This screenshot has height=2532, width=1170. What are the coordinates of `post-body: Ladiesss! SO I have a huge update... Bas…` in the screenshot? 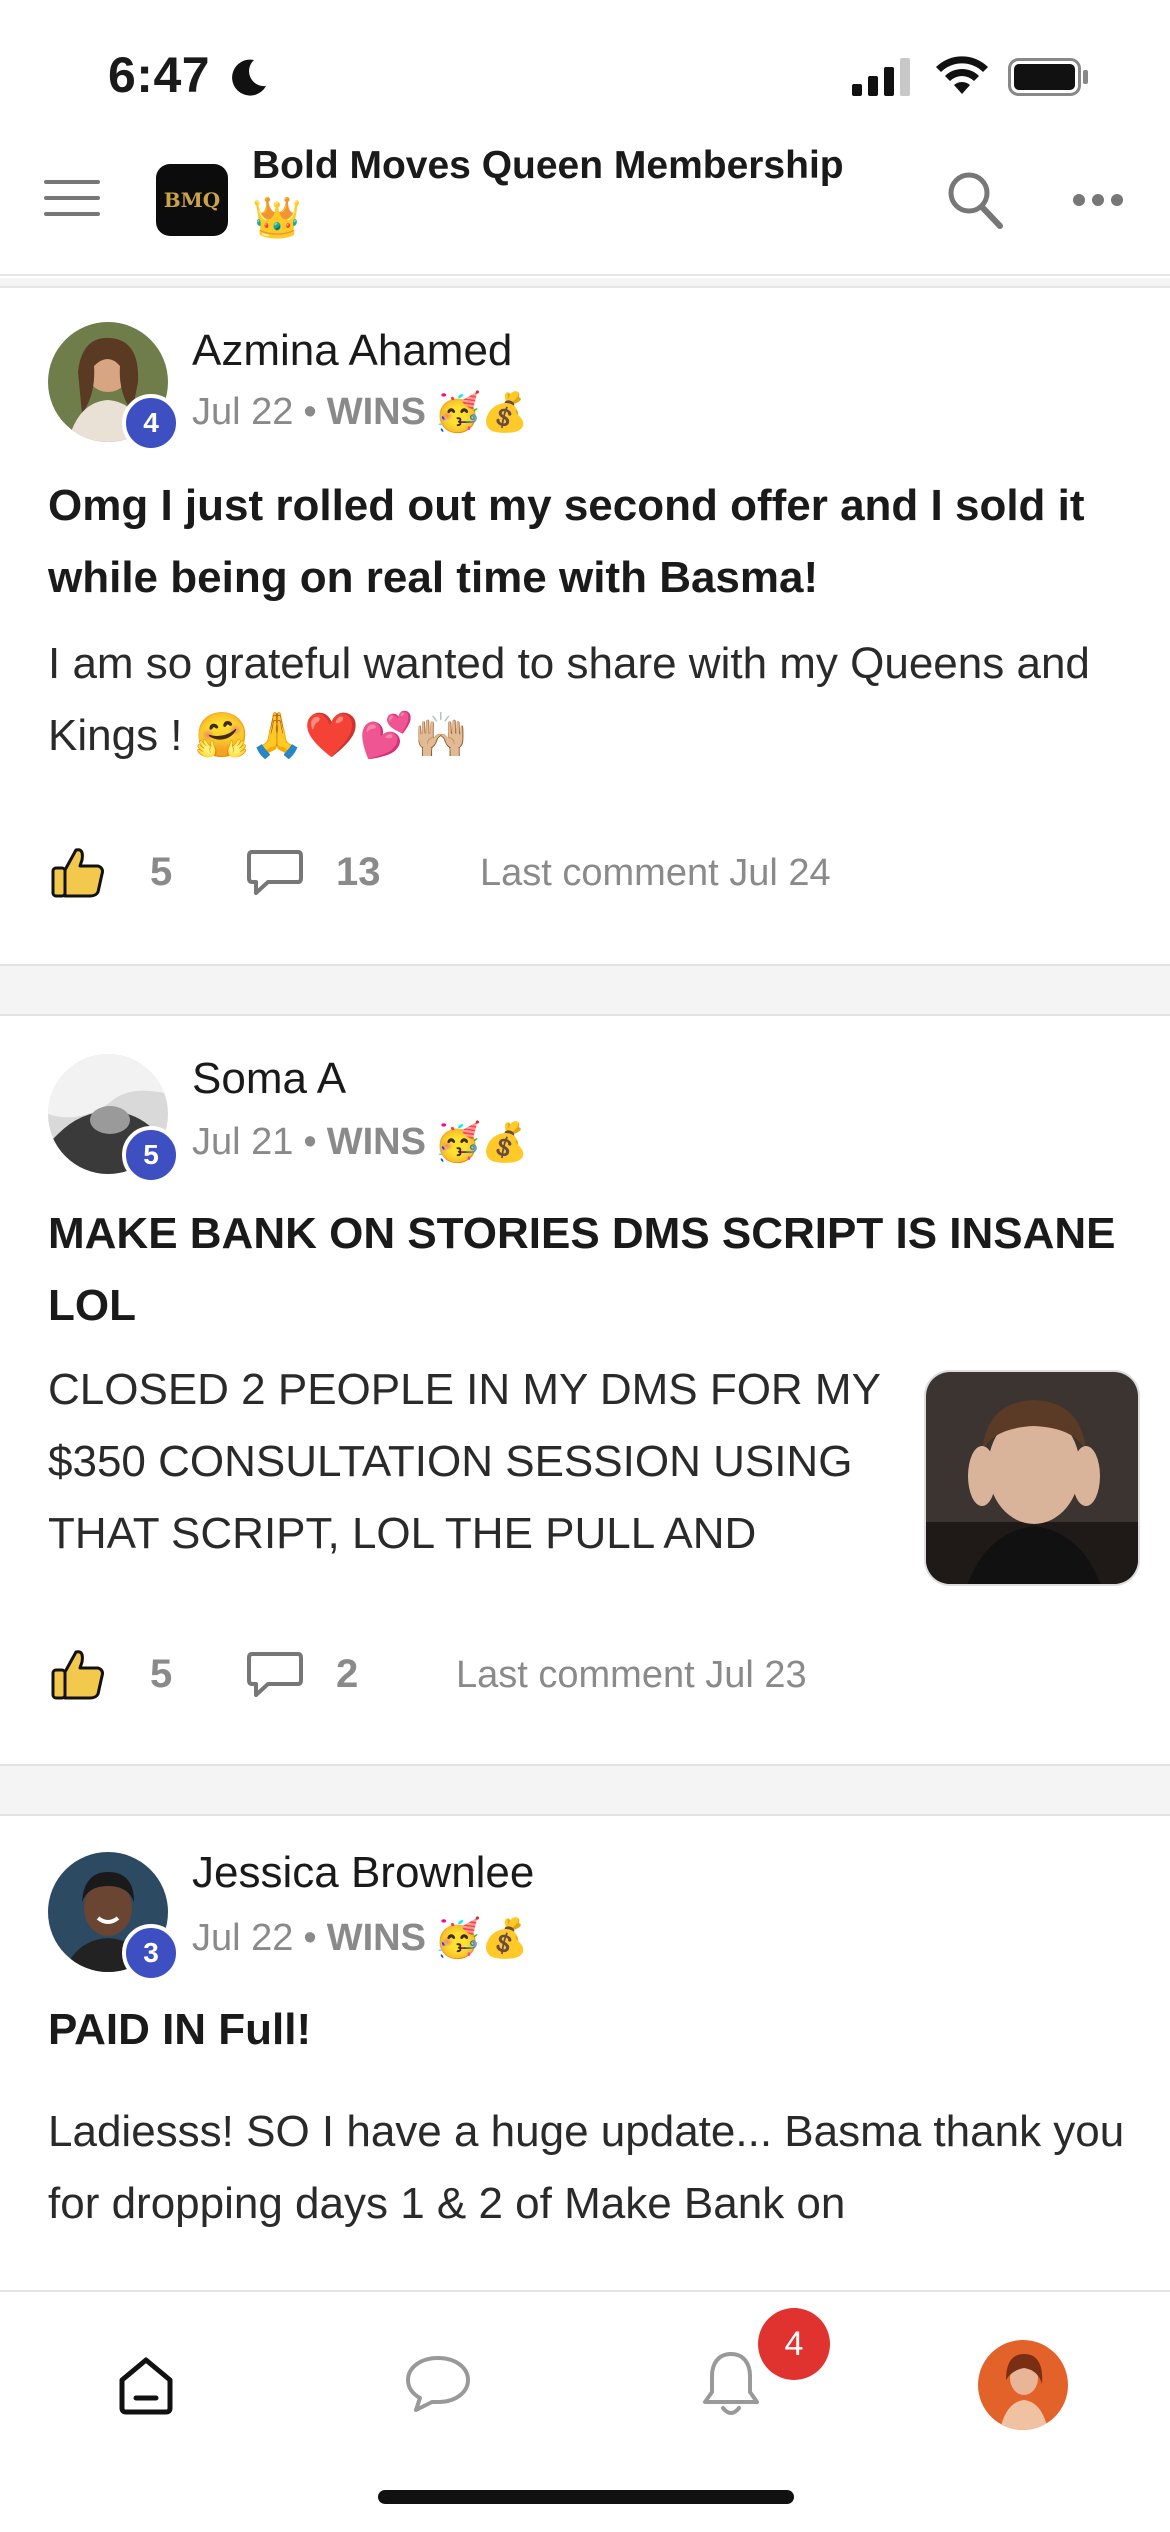 It's located at (588, 2168).